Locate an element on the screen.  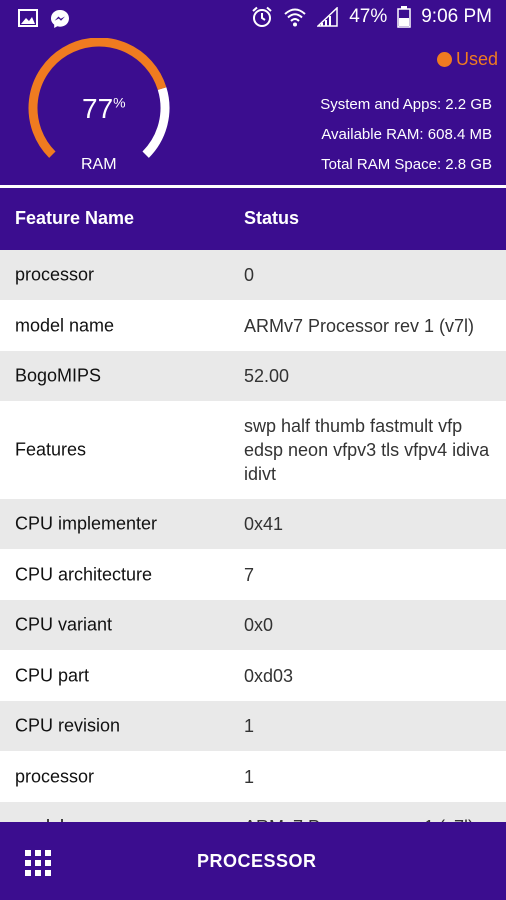
clock-time: 9:06 PM is located at coordinates (456, 16).